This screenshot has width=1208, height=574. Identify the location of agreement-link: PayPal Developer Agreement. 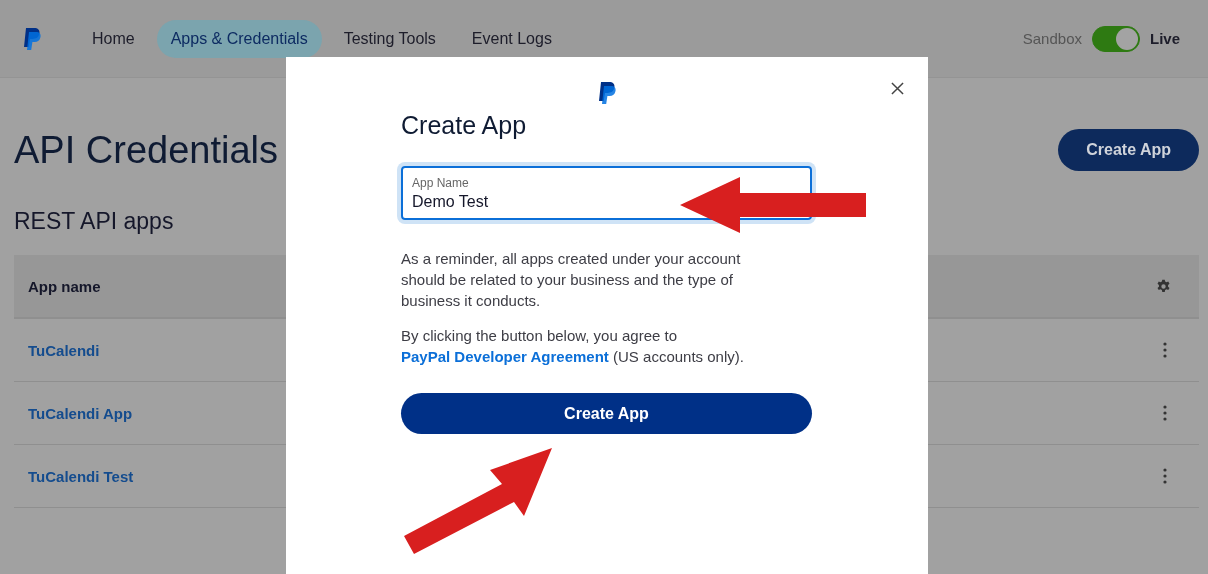
(505, 356).